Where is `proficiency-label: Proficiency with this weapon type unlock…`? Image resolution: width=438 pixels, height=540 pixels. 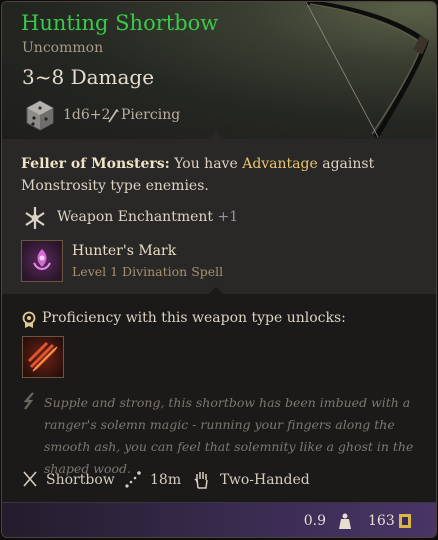 proficiency-label: Proficiency with this weapon type unlock… is located at coordinates (194, 318).